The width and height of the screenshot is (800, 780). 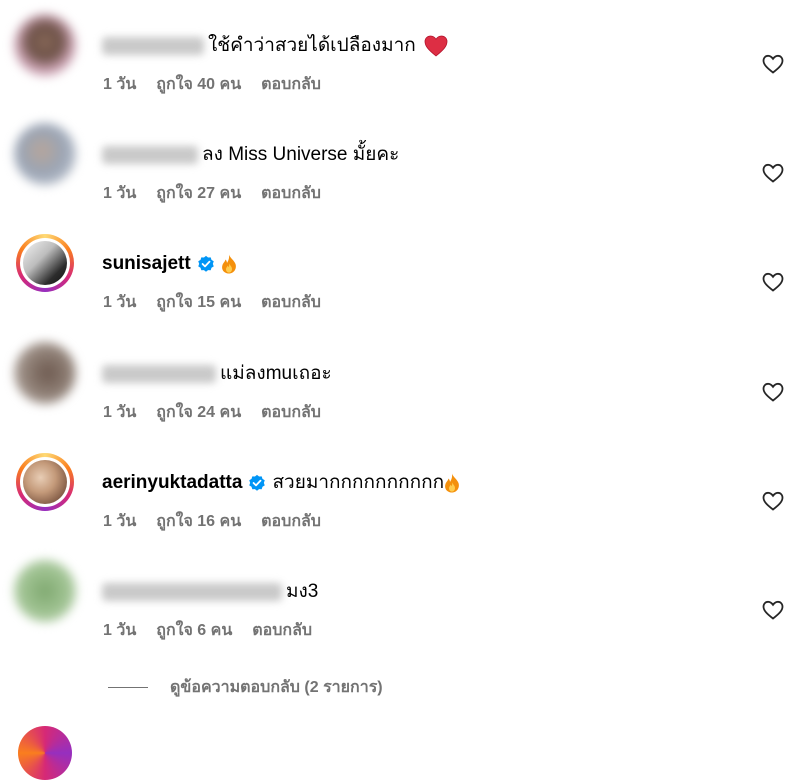 What do you see at coordinates (146, 264) in the screenshot?
I see `username: sunisajett` at bounding box center [146, 264].